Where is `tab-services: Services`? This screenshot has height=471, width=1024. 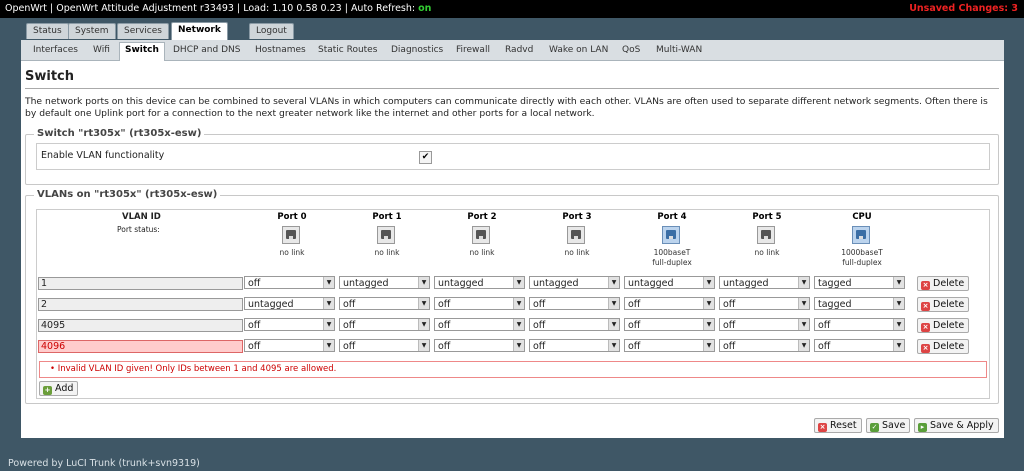
tab-services: Services is located at coordinates (143, 31).